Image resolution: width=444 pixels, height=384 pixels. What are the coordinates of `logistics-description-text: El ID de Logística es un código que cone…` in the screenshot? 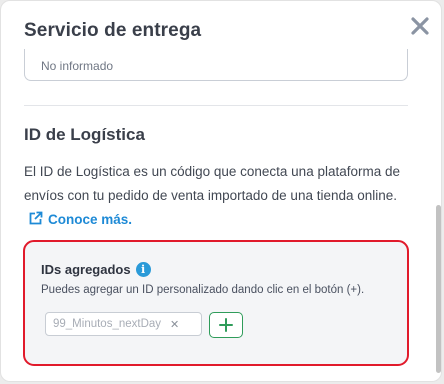 It's located at (212, 183).